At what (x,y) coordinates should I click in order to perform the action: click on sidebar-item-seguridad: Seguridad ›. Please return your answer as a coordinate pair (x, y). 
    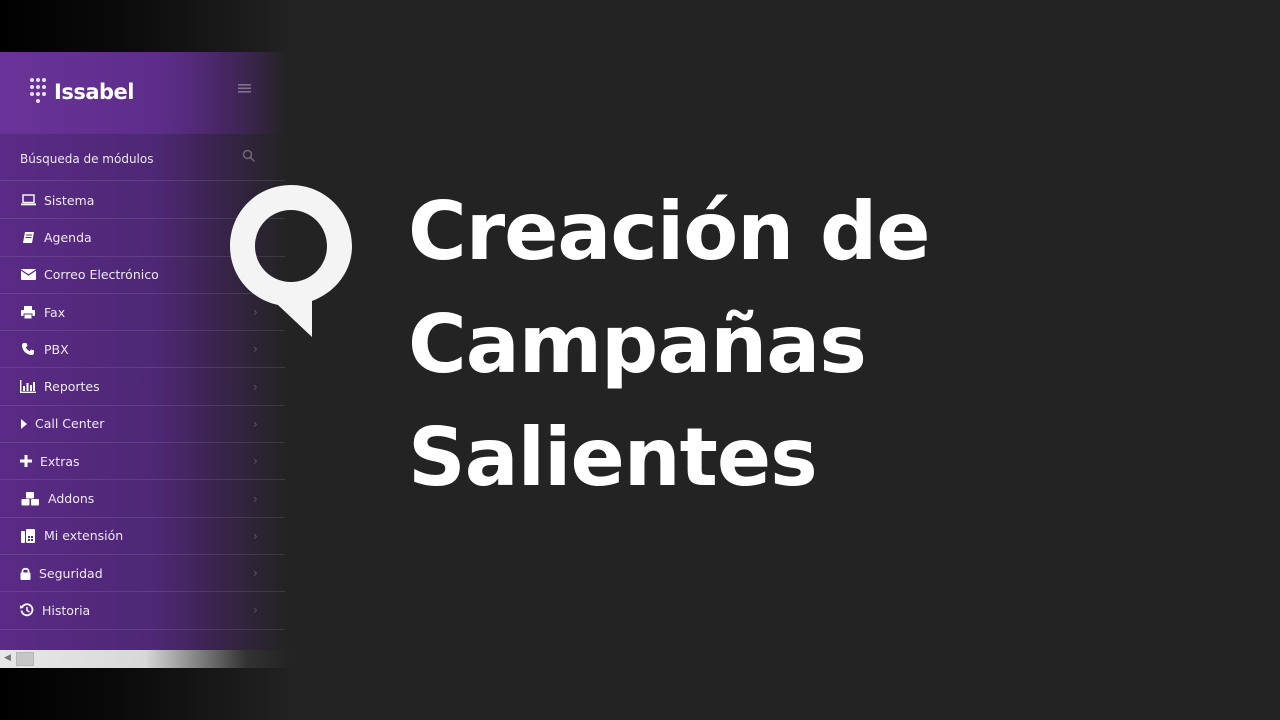
    Looking at the image, I should click on (142, 574).